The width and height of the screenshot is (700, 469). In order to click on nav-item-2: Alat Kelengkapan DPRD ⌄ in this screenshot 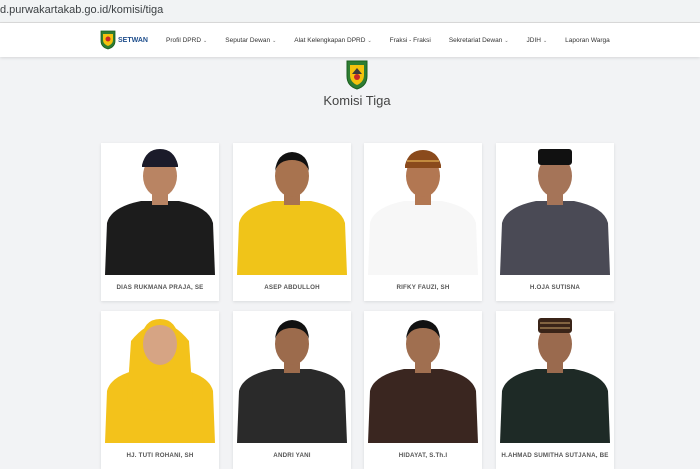, I will do `click(332, 40)`.